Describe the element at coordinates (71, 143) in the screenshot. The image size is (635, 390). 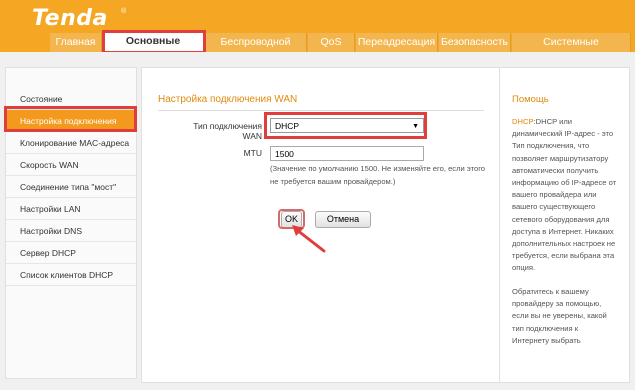
I see `sidebar-item-mac-clone: Клонирование MAC-адреса` at that location.